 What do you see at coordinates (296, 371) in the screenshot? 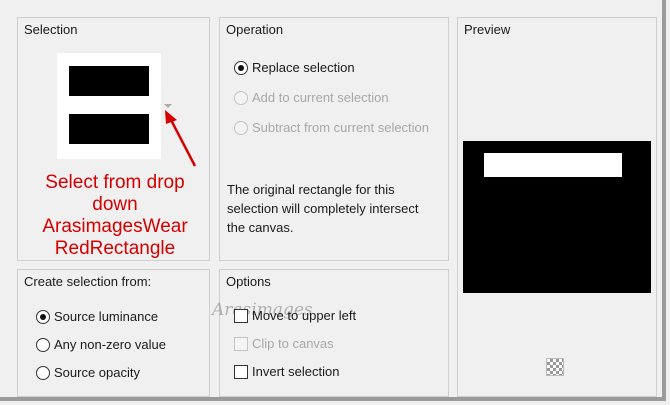
I see `checkbox-label: Invert selection` at bounding box center [296, 371].